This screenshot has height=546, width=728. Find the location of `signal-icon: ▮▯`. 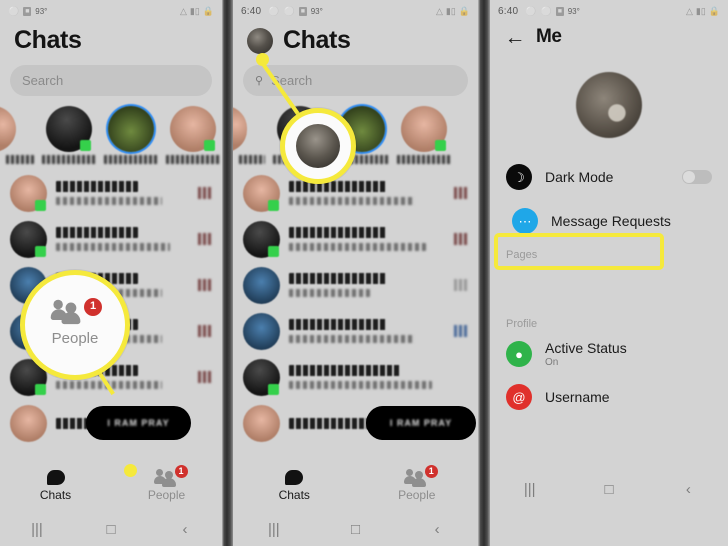

signal-icon: ▮▯ is located at coordinates (194, 10).